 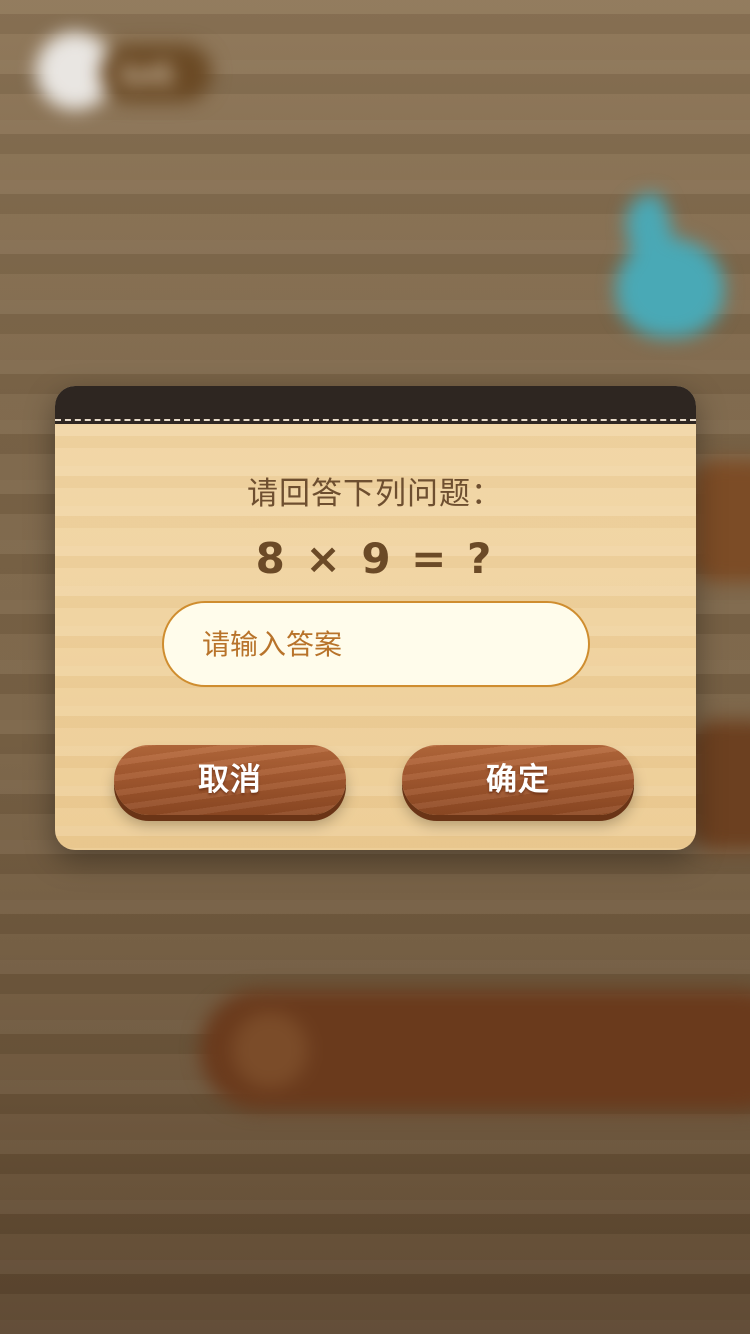 I want to click on level-badge-text: Lv1, so click(x=148, y=75).